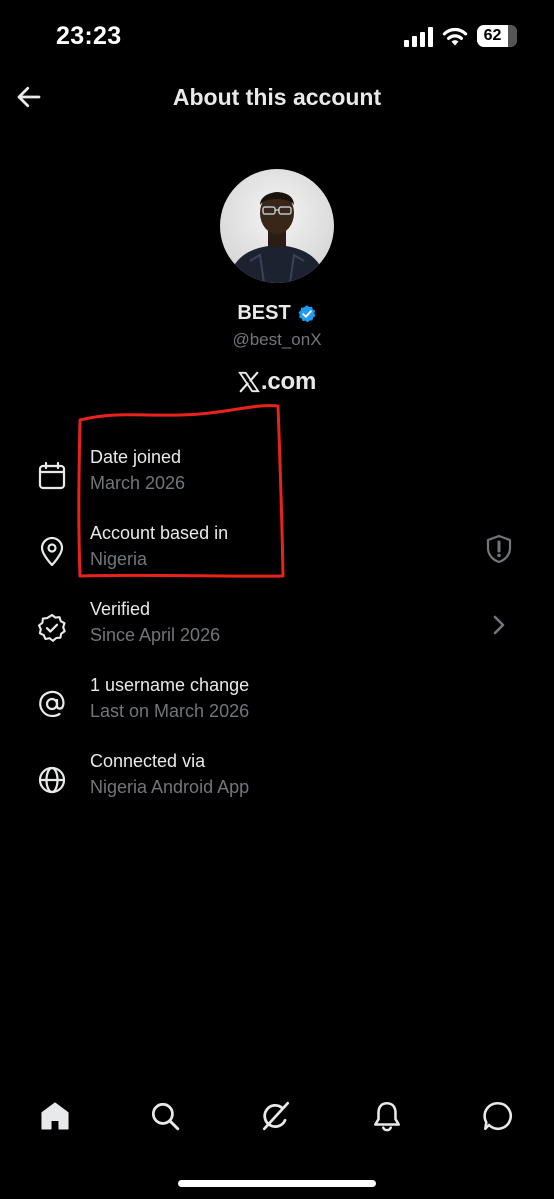  I want to click on avatar, so click(277, 226).